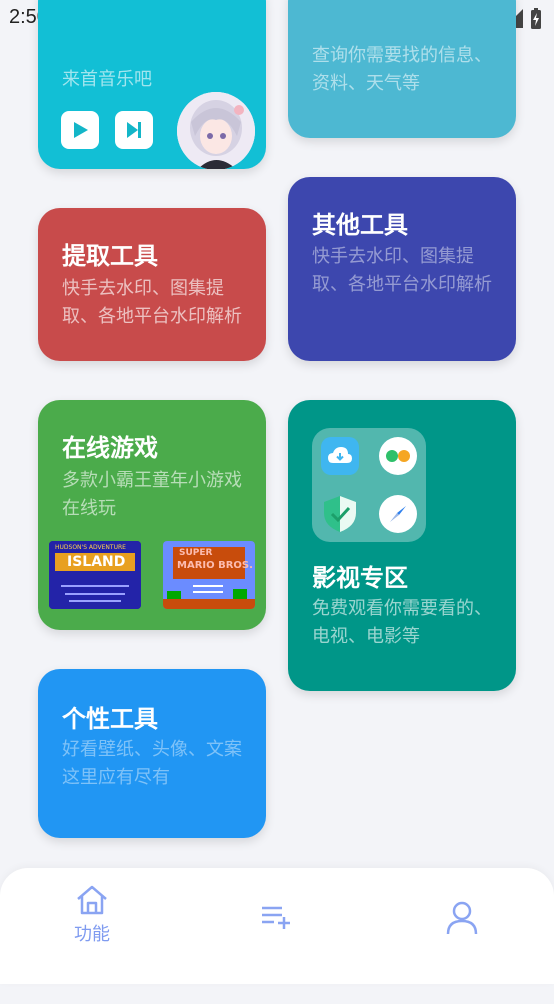 The width and height of the screenshot is (554, 1004). I want to click on next-track-button, so click(134, 130).